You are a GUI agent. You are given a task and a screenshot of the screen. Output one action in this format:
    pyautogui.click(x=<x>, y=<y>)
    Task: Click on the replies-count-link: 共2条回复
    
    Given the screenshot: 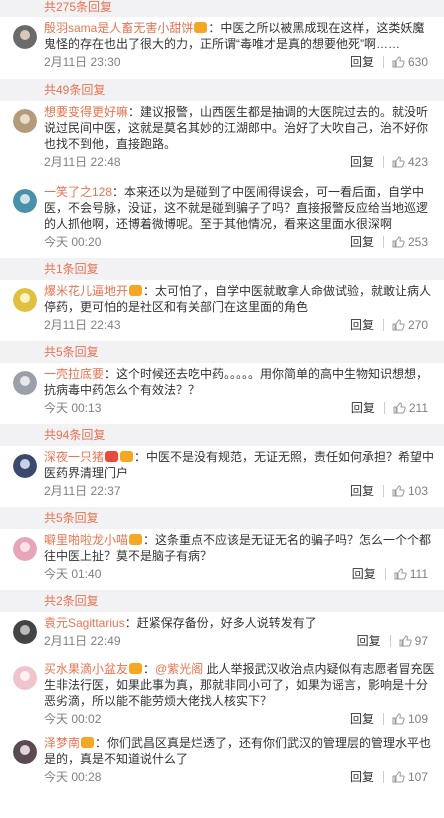 What is the action you would take?
    pyautogui.click(x=222, y=601)
    